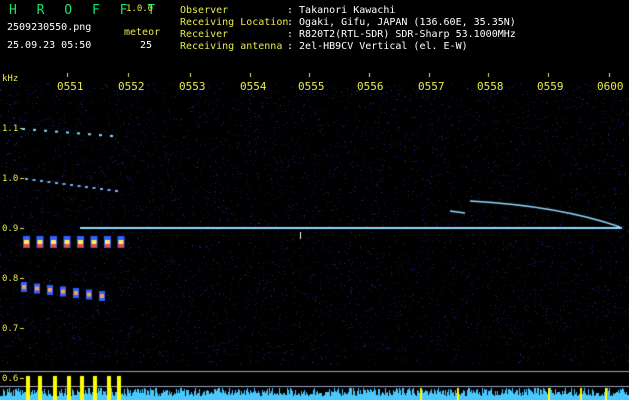  What do you see at coordinates (10, 279) in the screenshot?
I see `freq-tick-0-8: 0.8` at bounding box center [10, 279].